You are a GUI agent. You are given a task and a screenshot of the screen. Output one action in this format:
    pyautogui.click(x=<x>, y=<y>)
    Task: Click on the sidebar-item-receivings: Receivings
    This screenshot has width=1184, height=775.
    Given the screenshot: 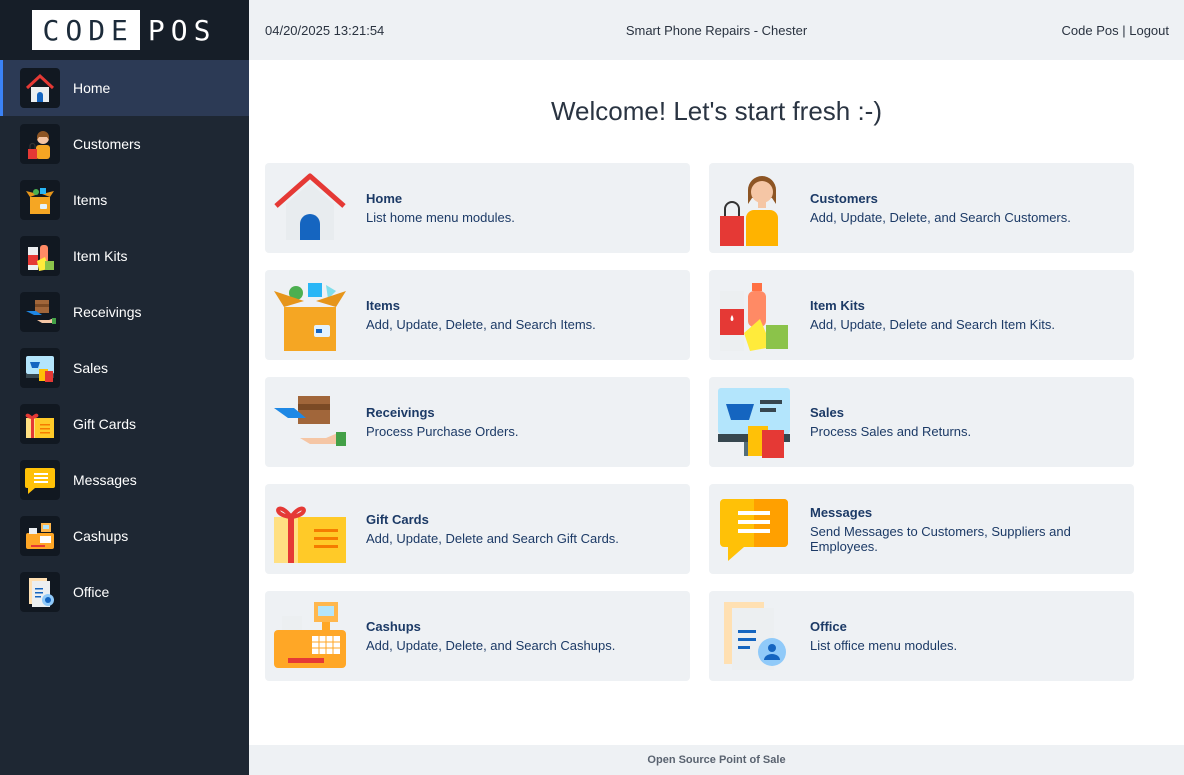 What is the action you would take?
    pyautogui.click(x=124, y=312)
    